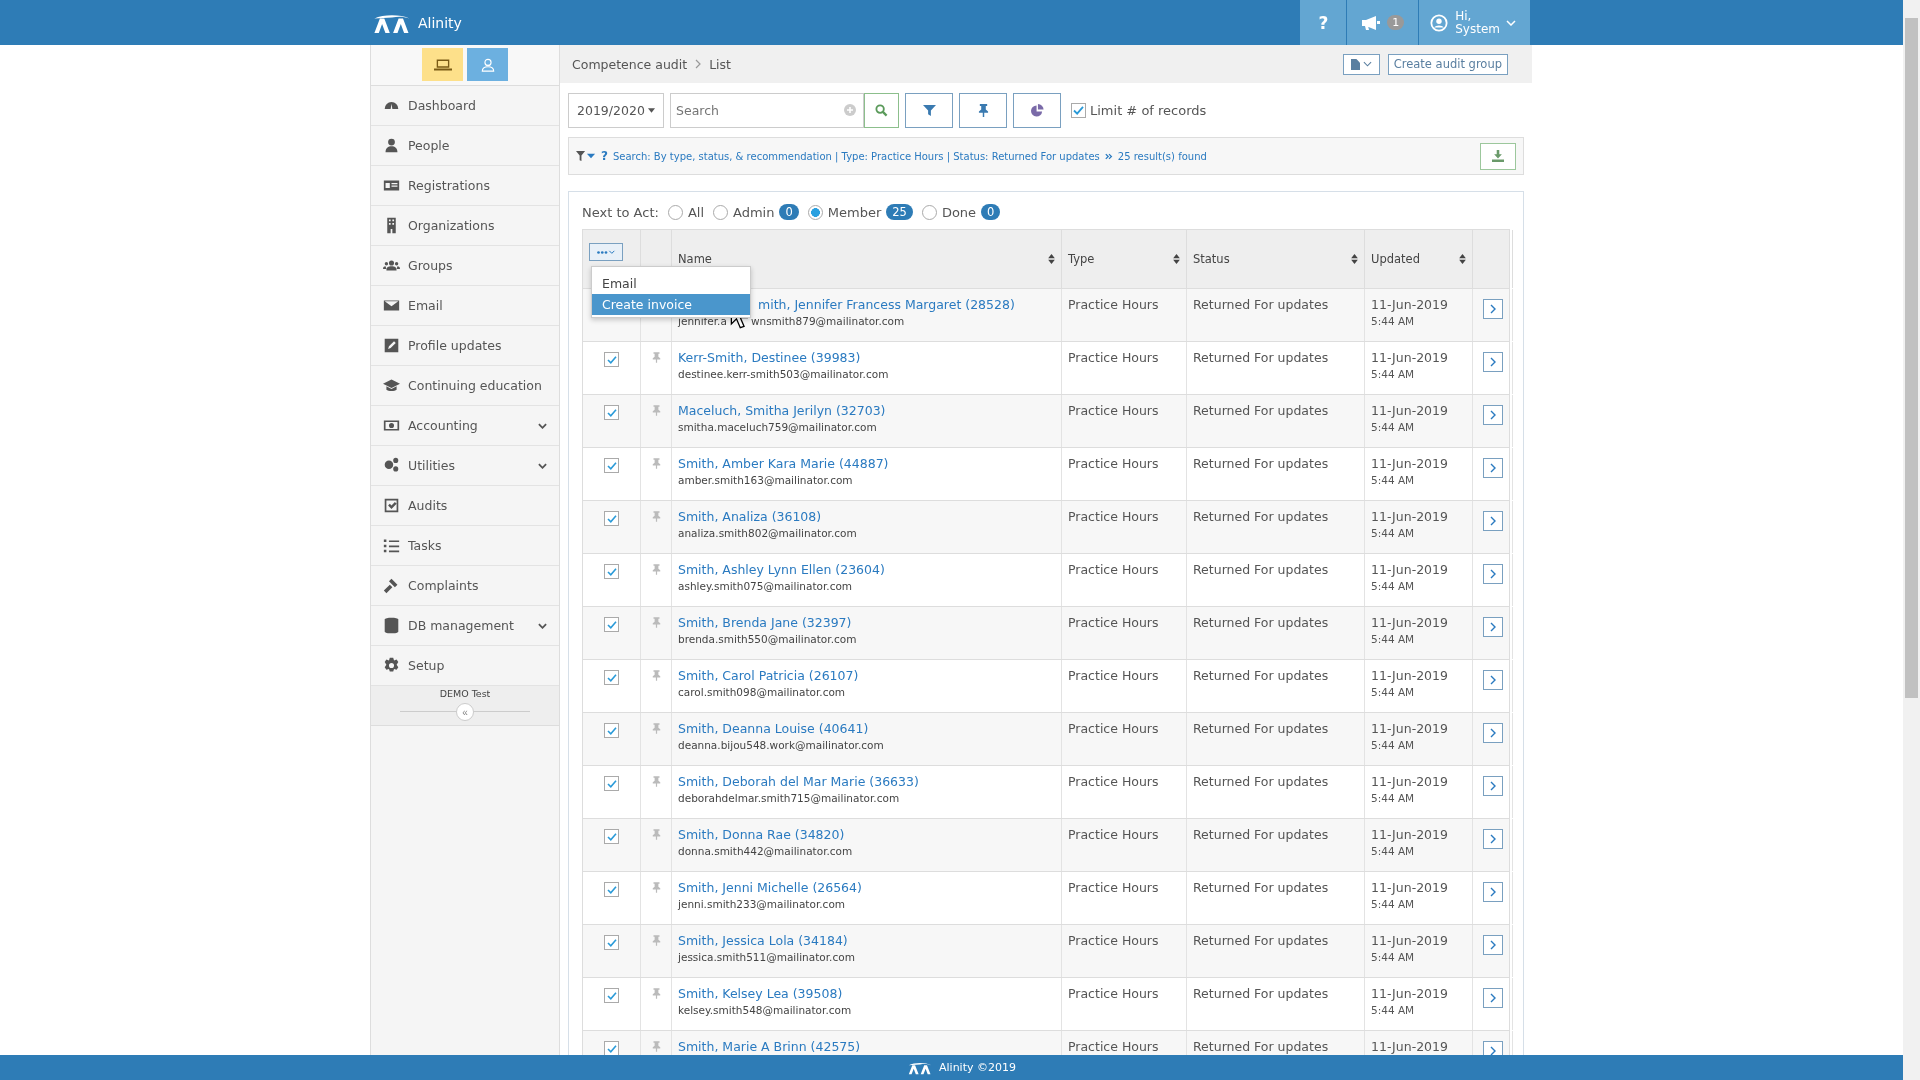 The width and height of the screenshot is (1920, 1080). What do you see at coordinates (881, 110) in the screenshot?
I see `search-button` at bounding box center [881, 110].